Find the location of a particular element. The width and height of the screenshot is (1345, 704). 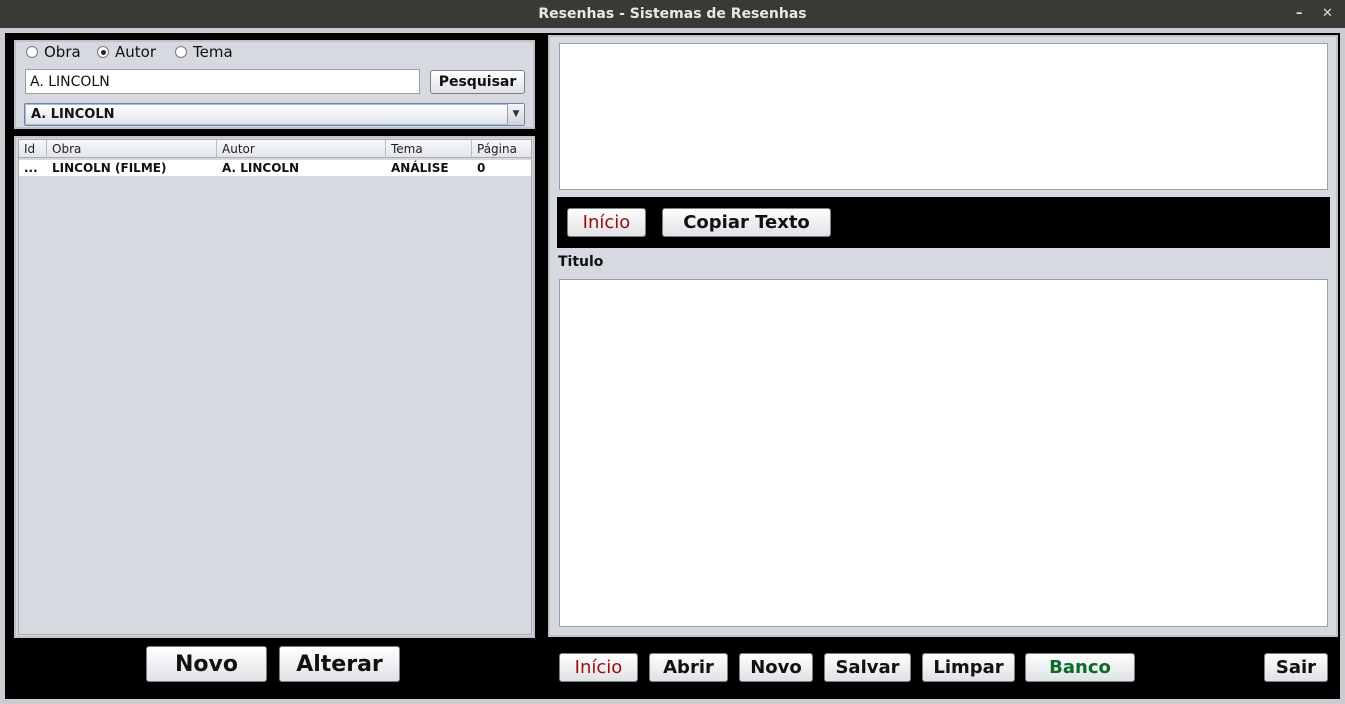

search-combo: A. LINCOLN ▼ is located at coordinates (274, 114).